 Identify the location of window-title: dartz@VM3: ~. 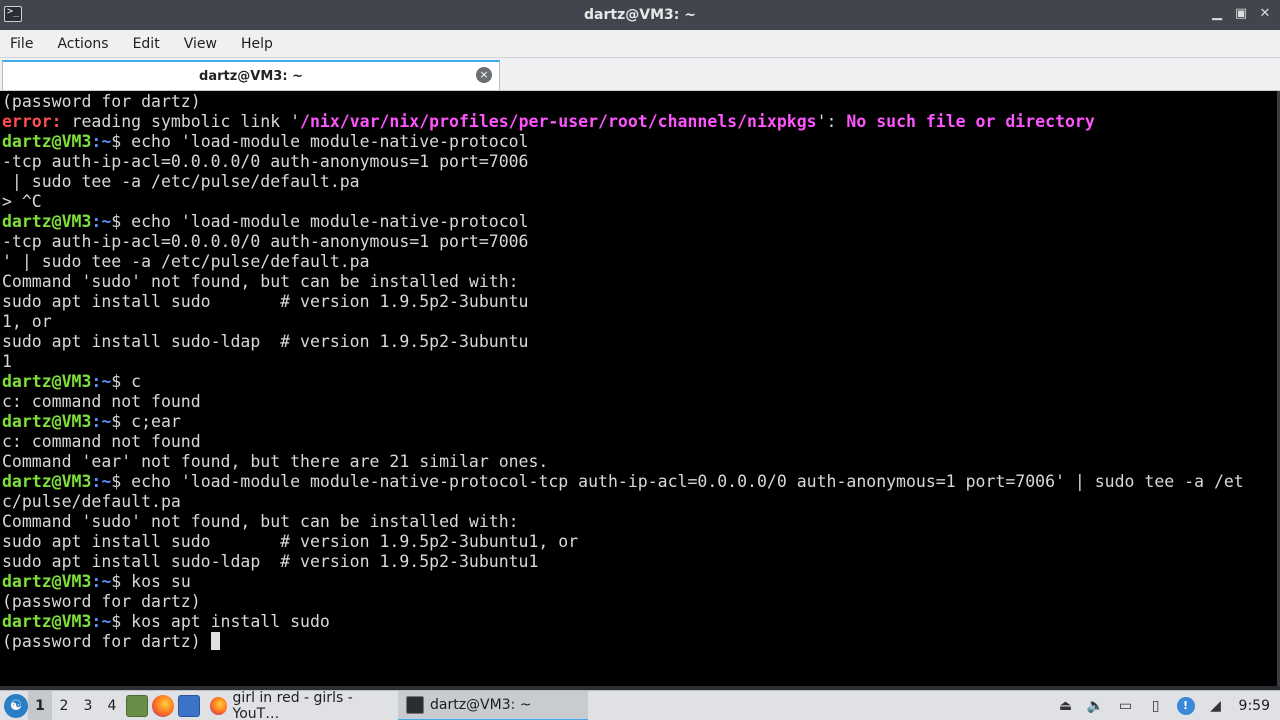
(640, 15).